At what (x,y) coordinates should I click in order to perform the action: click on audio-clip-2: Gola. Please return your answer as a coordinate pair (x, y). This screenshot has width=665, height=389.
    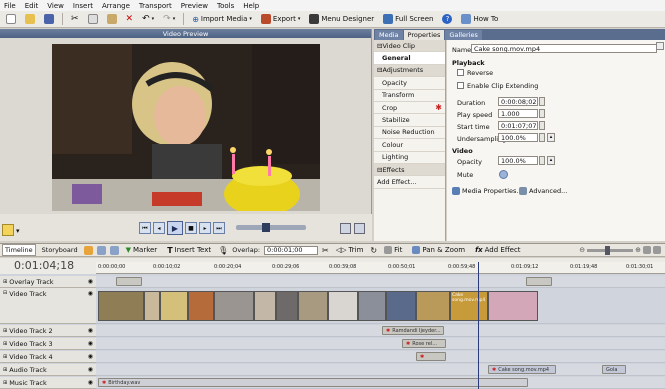
    Looking at the image, I should click on (614, 369).